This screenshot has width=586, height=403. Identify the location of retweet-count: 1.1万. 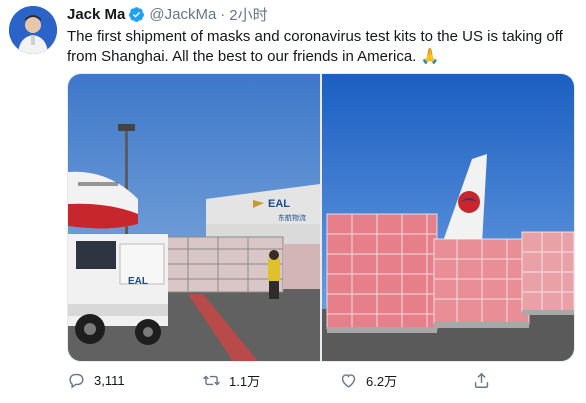
(245, 381).